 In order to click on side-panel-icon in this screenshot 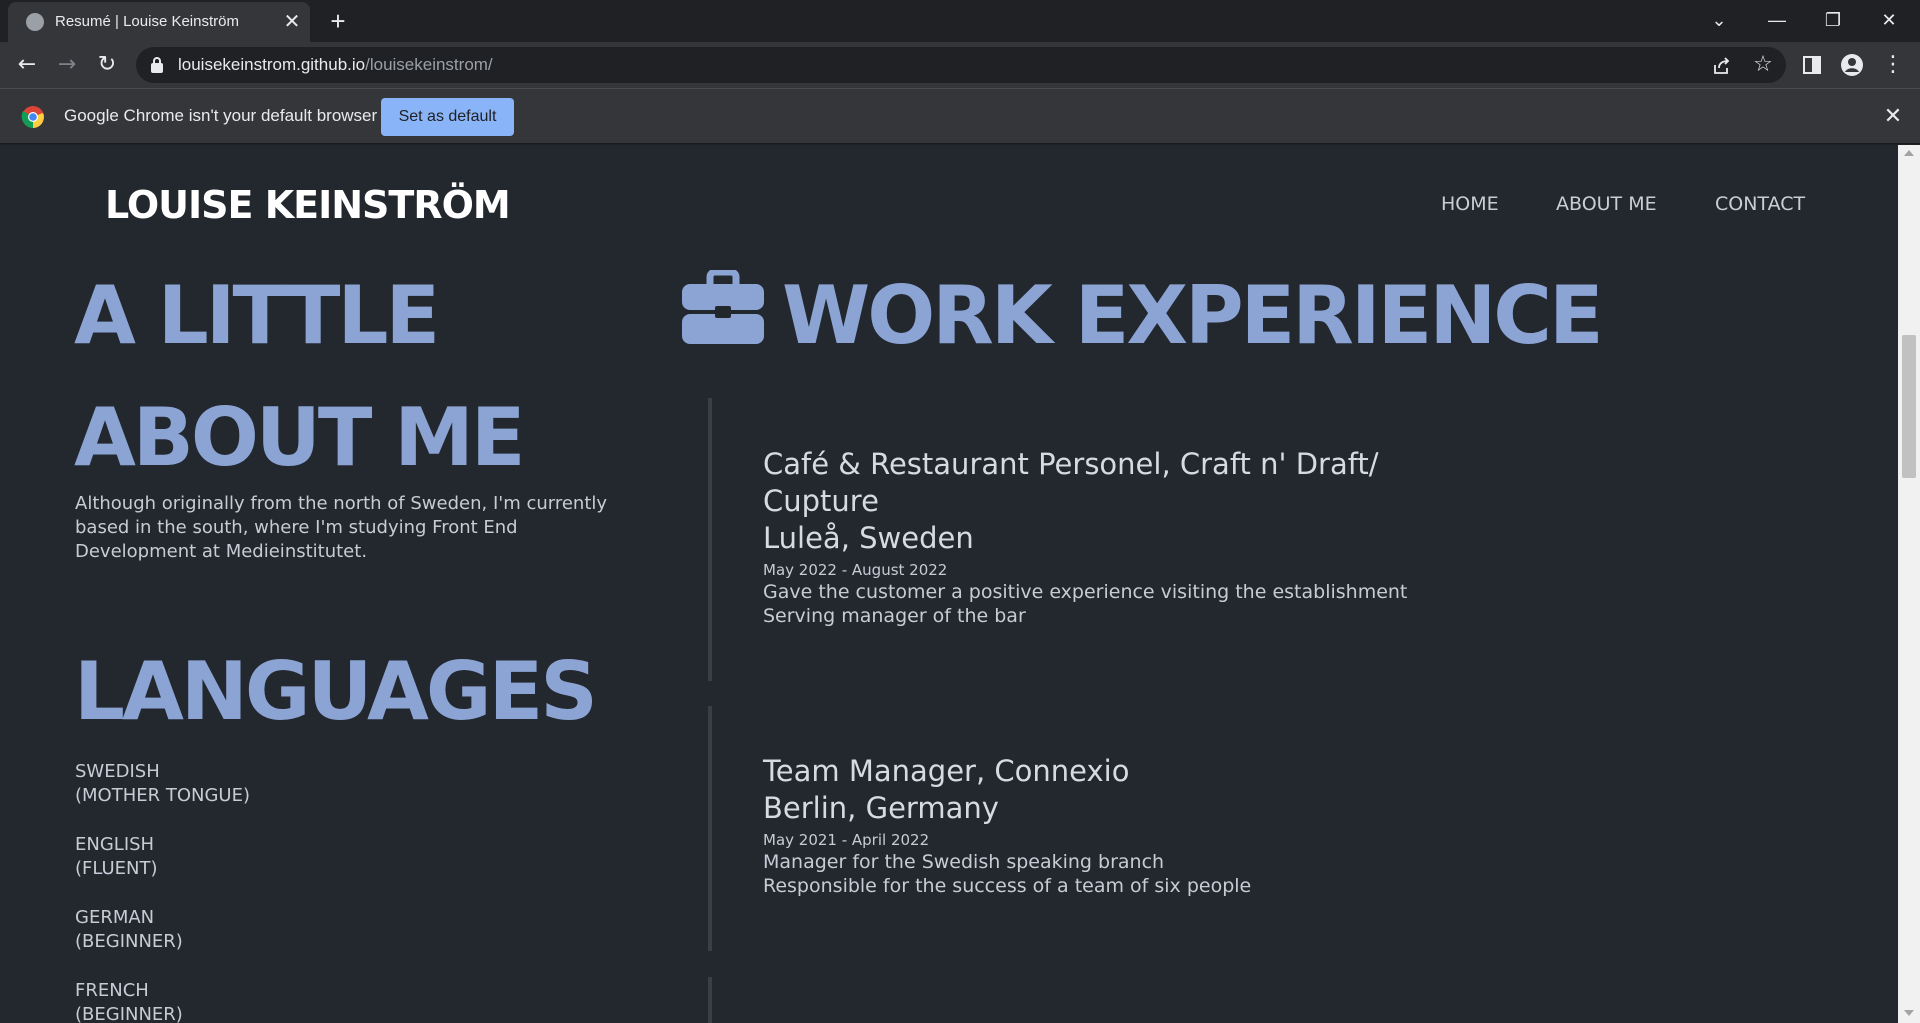, I will do `click(1812, 65)`.